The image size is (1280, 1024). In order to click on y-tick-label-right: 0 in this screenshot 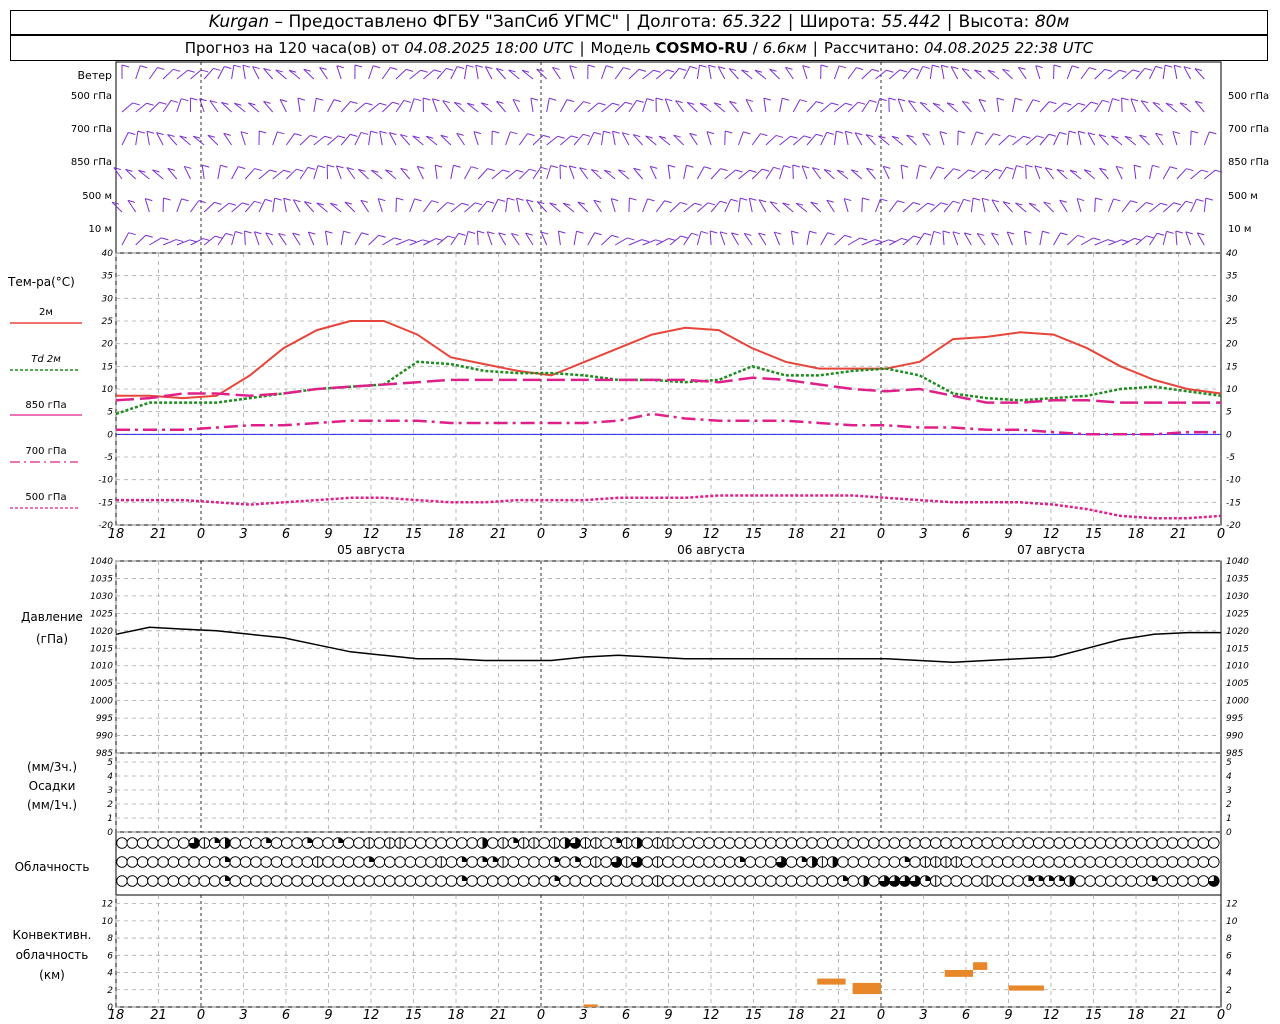, I will do `click(1229, 1008)`.